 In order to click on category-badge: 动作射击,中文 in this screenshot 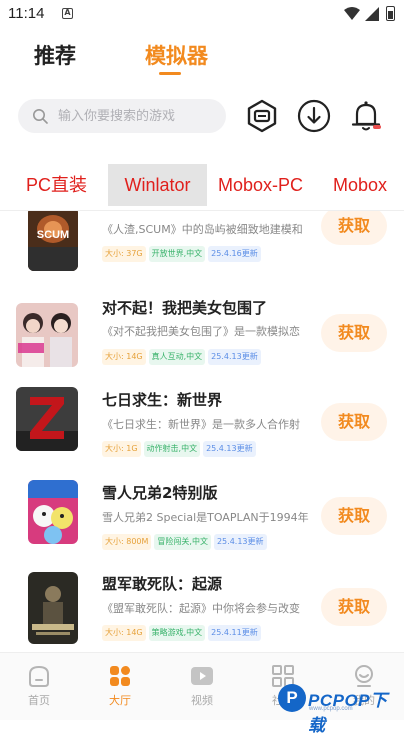, I will do `click(172, 449)`.